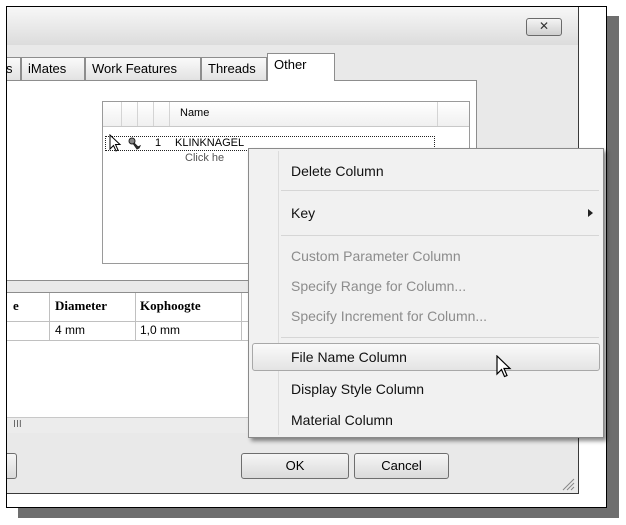 This screenshot has height=525, width=626. Describe the element at coordinates (278, 293) in the screenshot. I see `menu-gutter` at that location.